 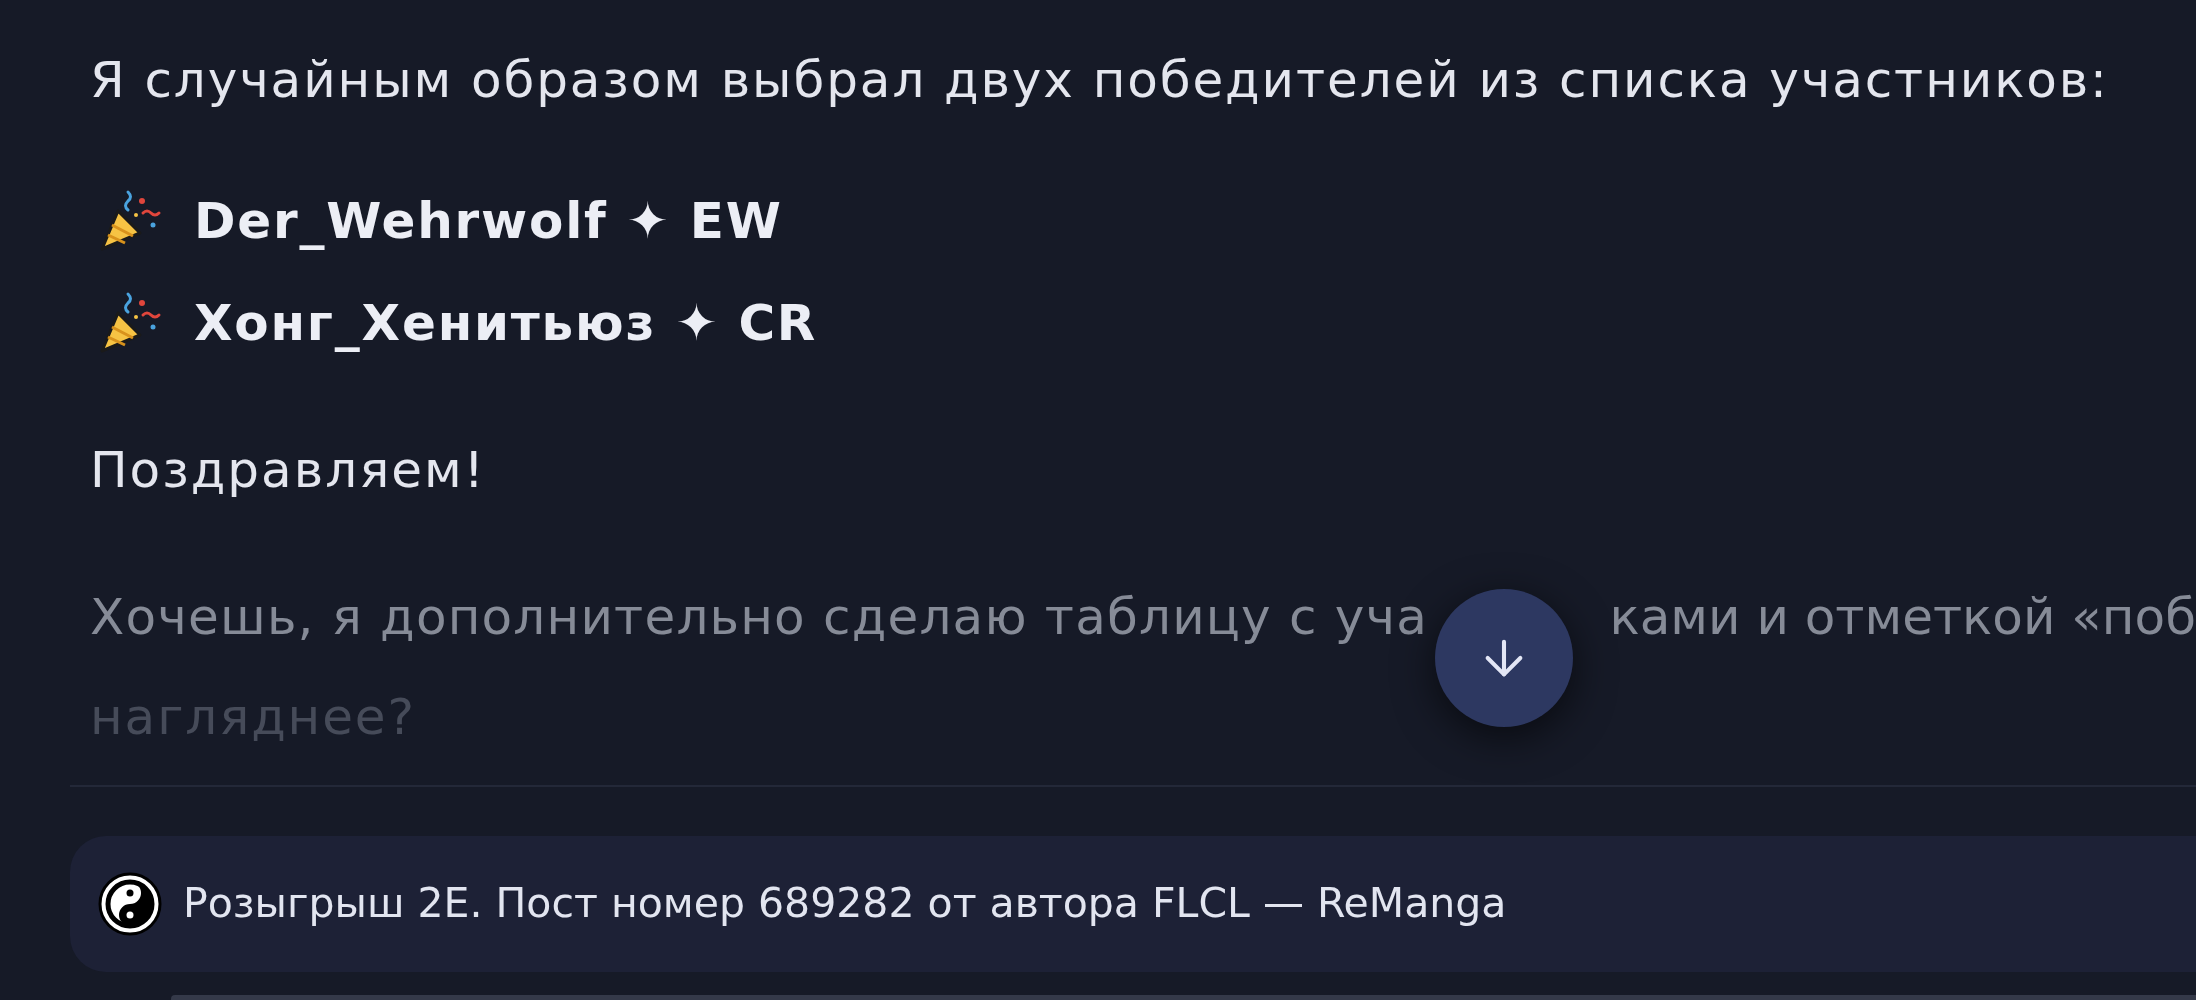 What do you see at coordinates (1133, 904) in the screenshot?
I see `source-link: Розыгрыш 2E. Пост номер 689282 от автора FLCL — ReManga` at bounding box center [1133, 904].